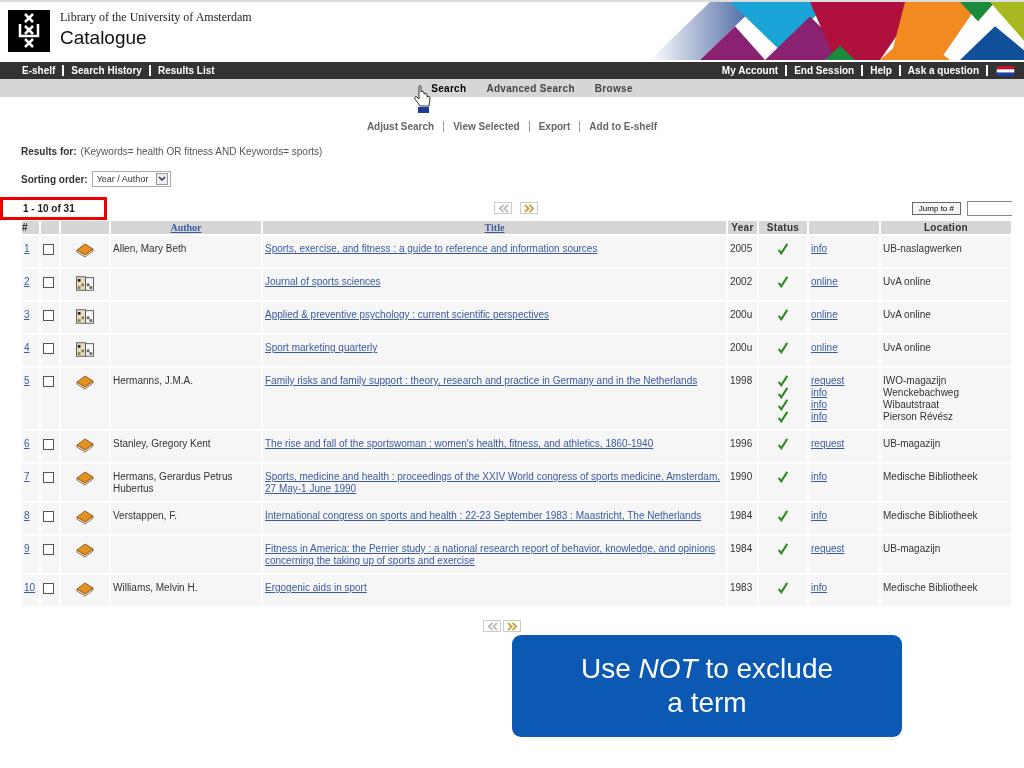 Image resolution: width=1024 pixels, height=768 pixels. I want to click on action-link: View Selected, so click(486, 126).